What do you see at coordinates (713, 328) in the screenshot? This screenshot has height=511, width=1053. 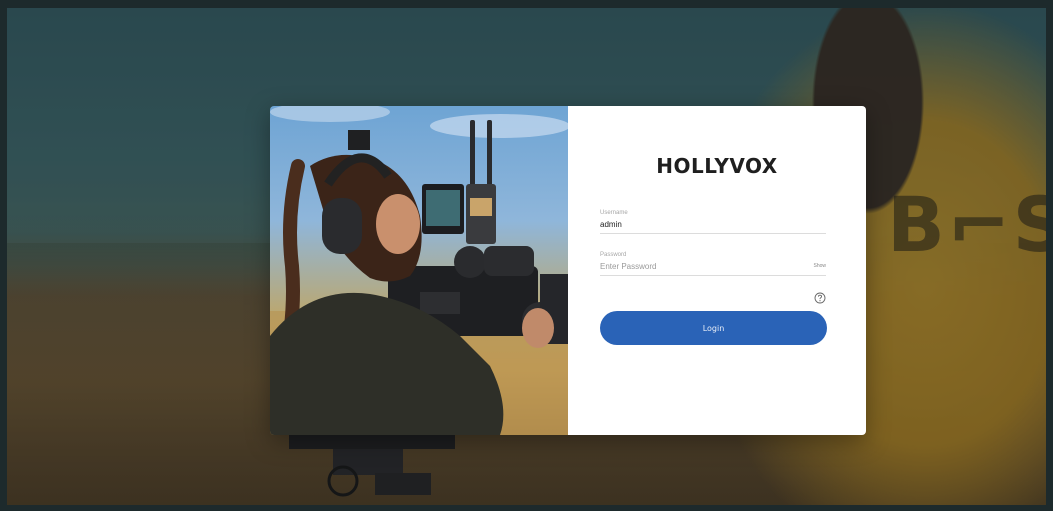 I see `login-button: Login` at bounding box center [713, 328].